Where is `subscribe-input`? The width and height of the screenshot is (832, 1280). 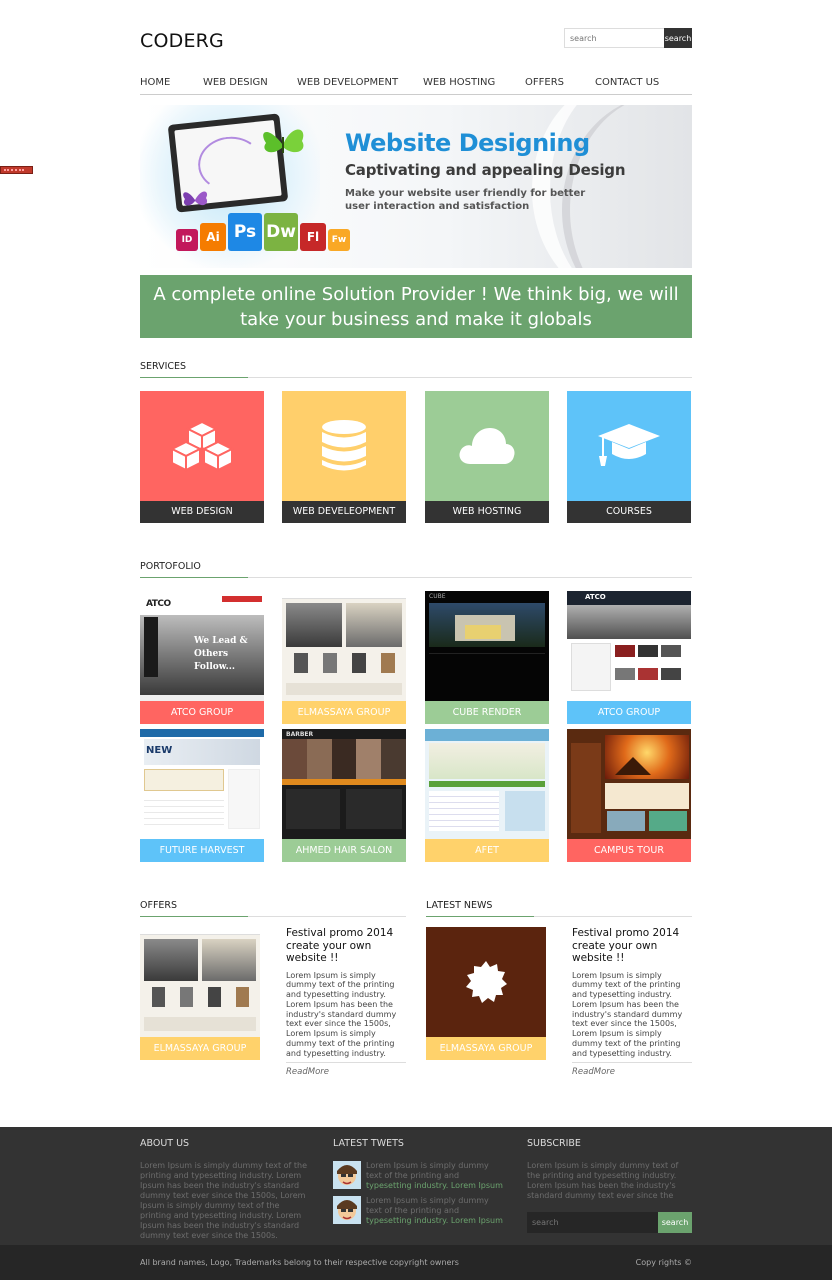
subscribe-input is located at coordinates (592, 1222).